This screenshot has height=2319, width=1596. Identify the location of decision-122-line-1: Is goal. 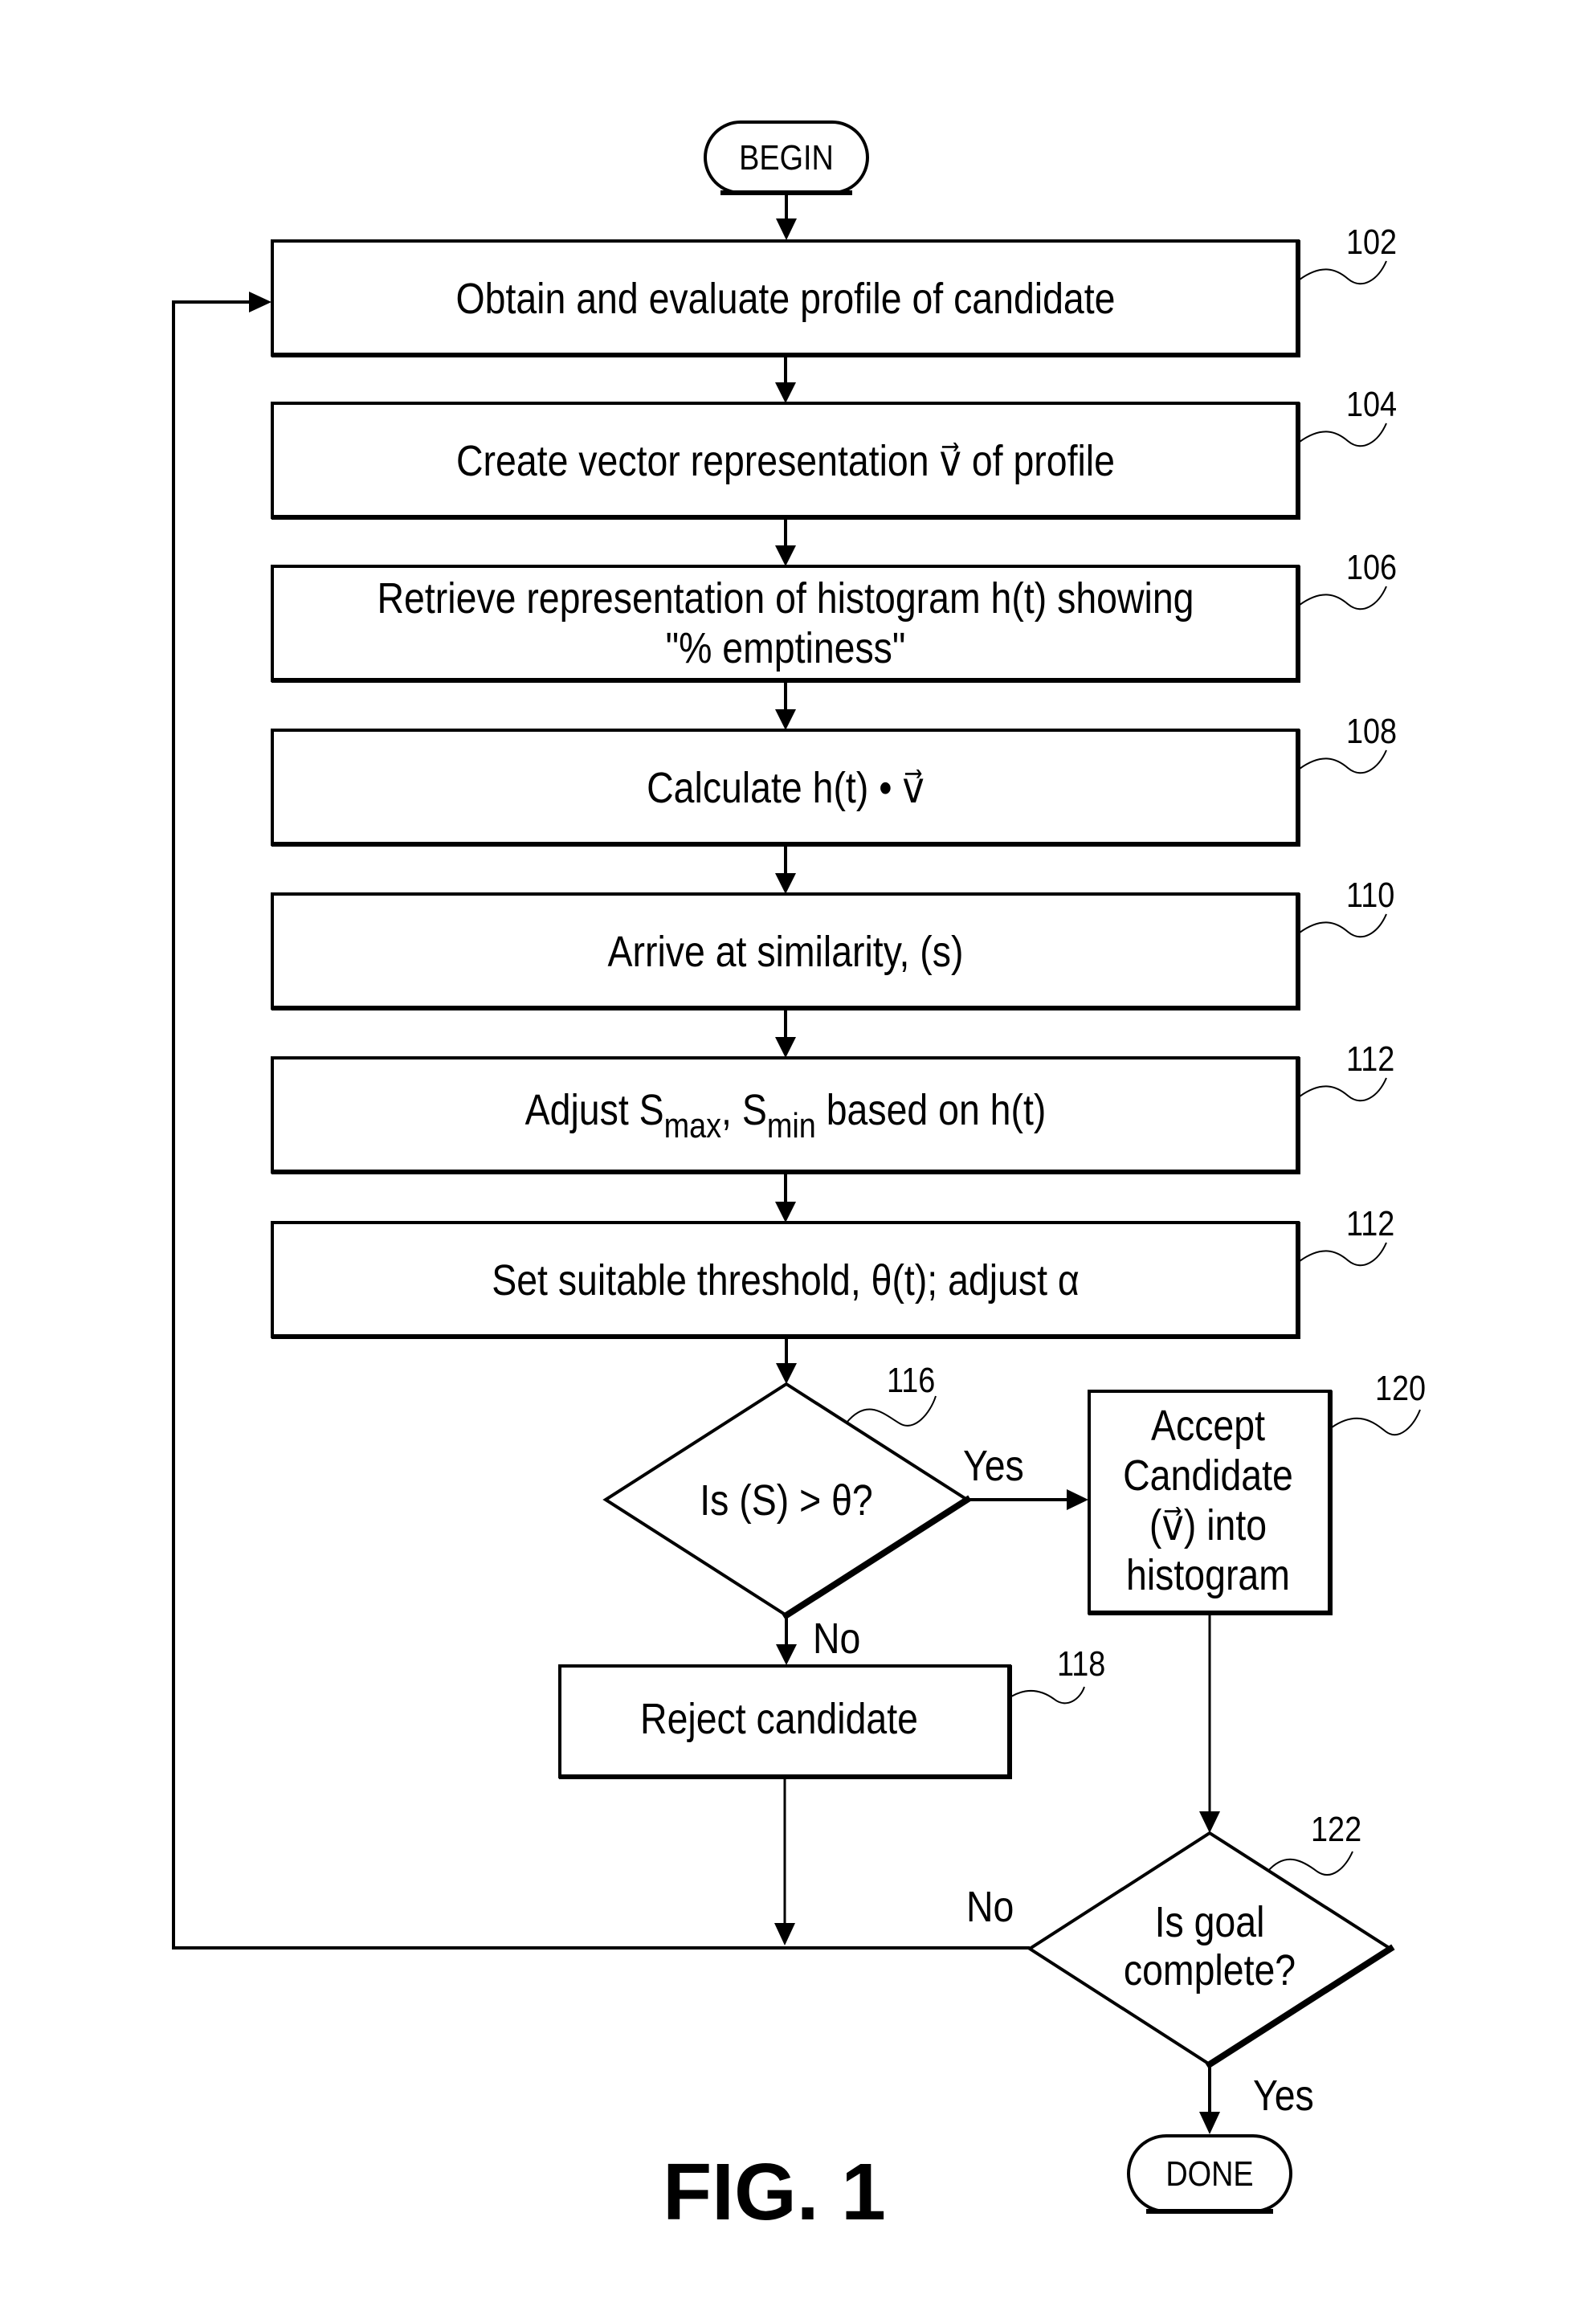
(1210, 1921).